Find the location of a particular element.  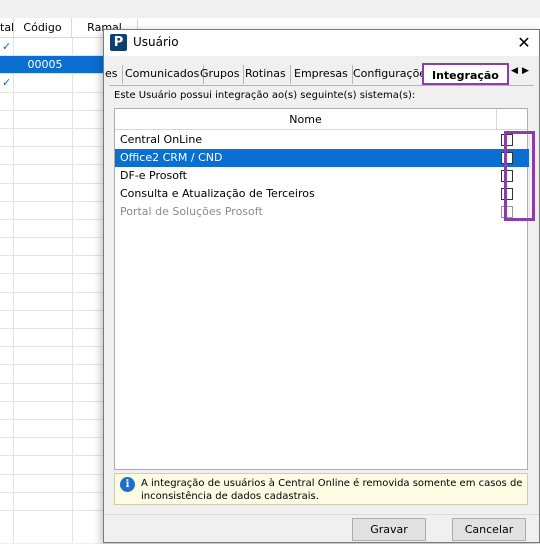

list-item-central-online: Central OnLine is located at coordinates (322, 140).